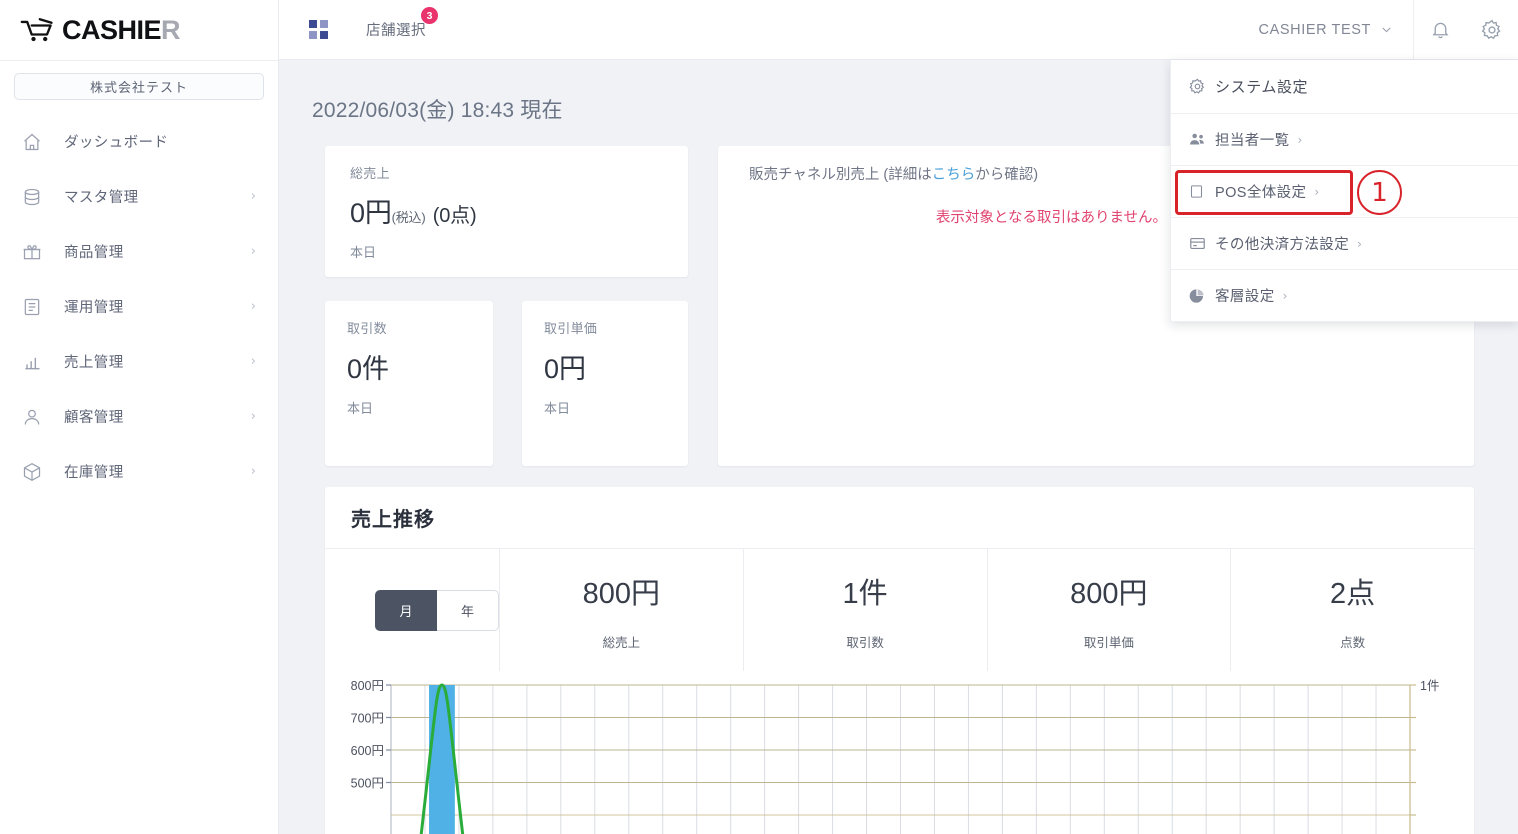 Image resolution: width=1518 pixels, height=834 pixels. What do you see at coordinates (139, 251) in the screenshot?
I see `sidebar-item-product: 商品管理 ›` at bounding box center [139, 251].